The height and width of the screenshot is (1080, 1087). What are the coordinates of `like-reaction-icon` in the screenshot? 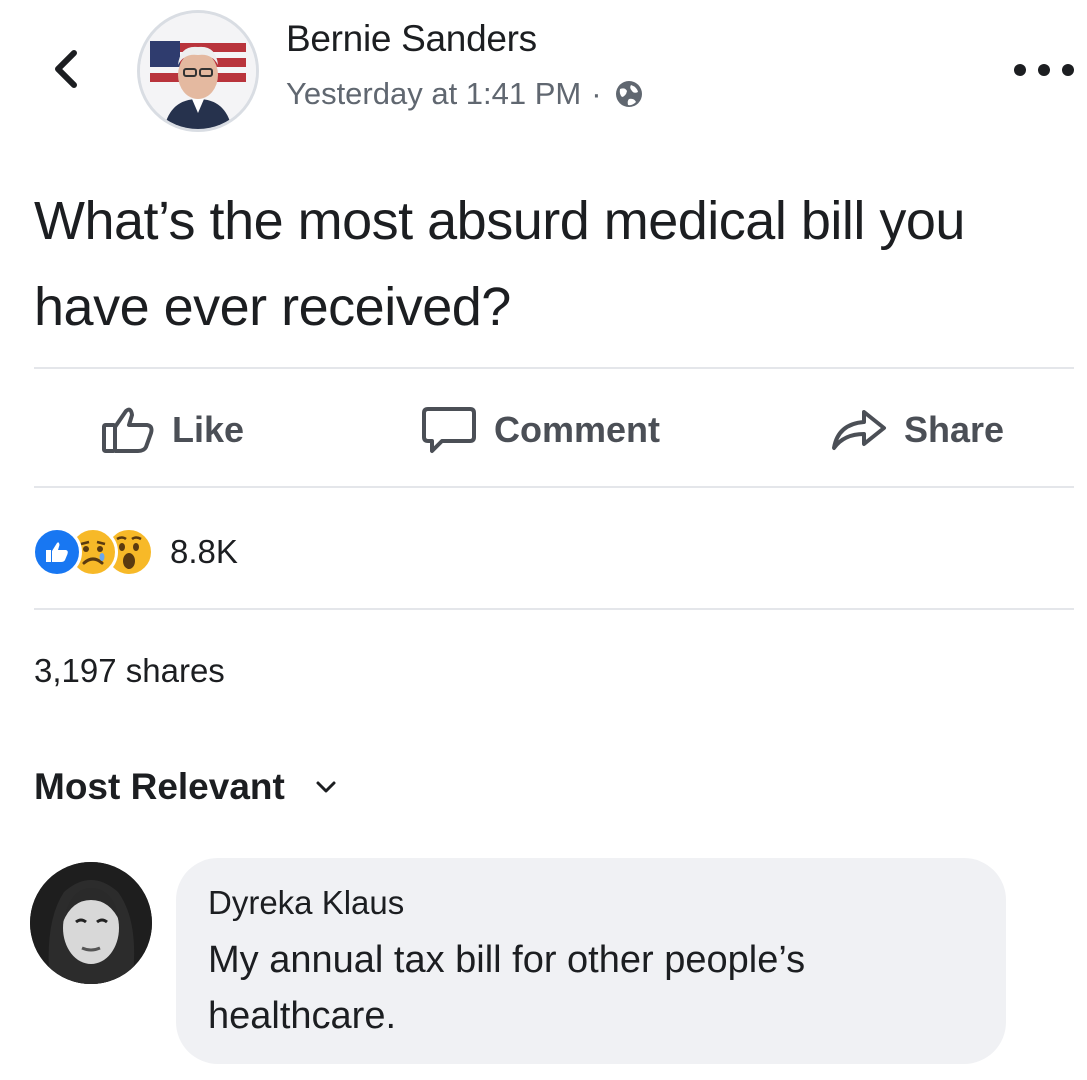 It's located at (57, 552).